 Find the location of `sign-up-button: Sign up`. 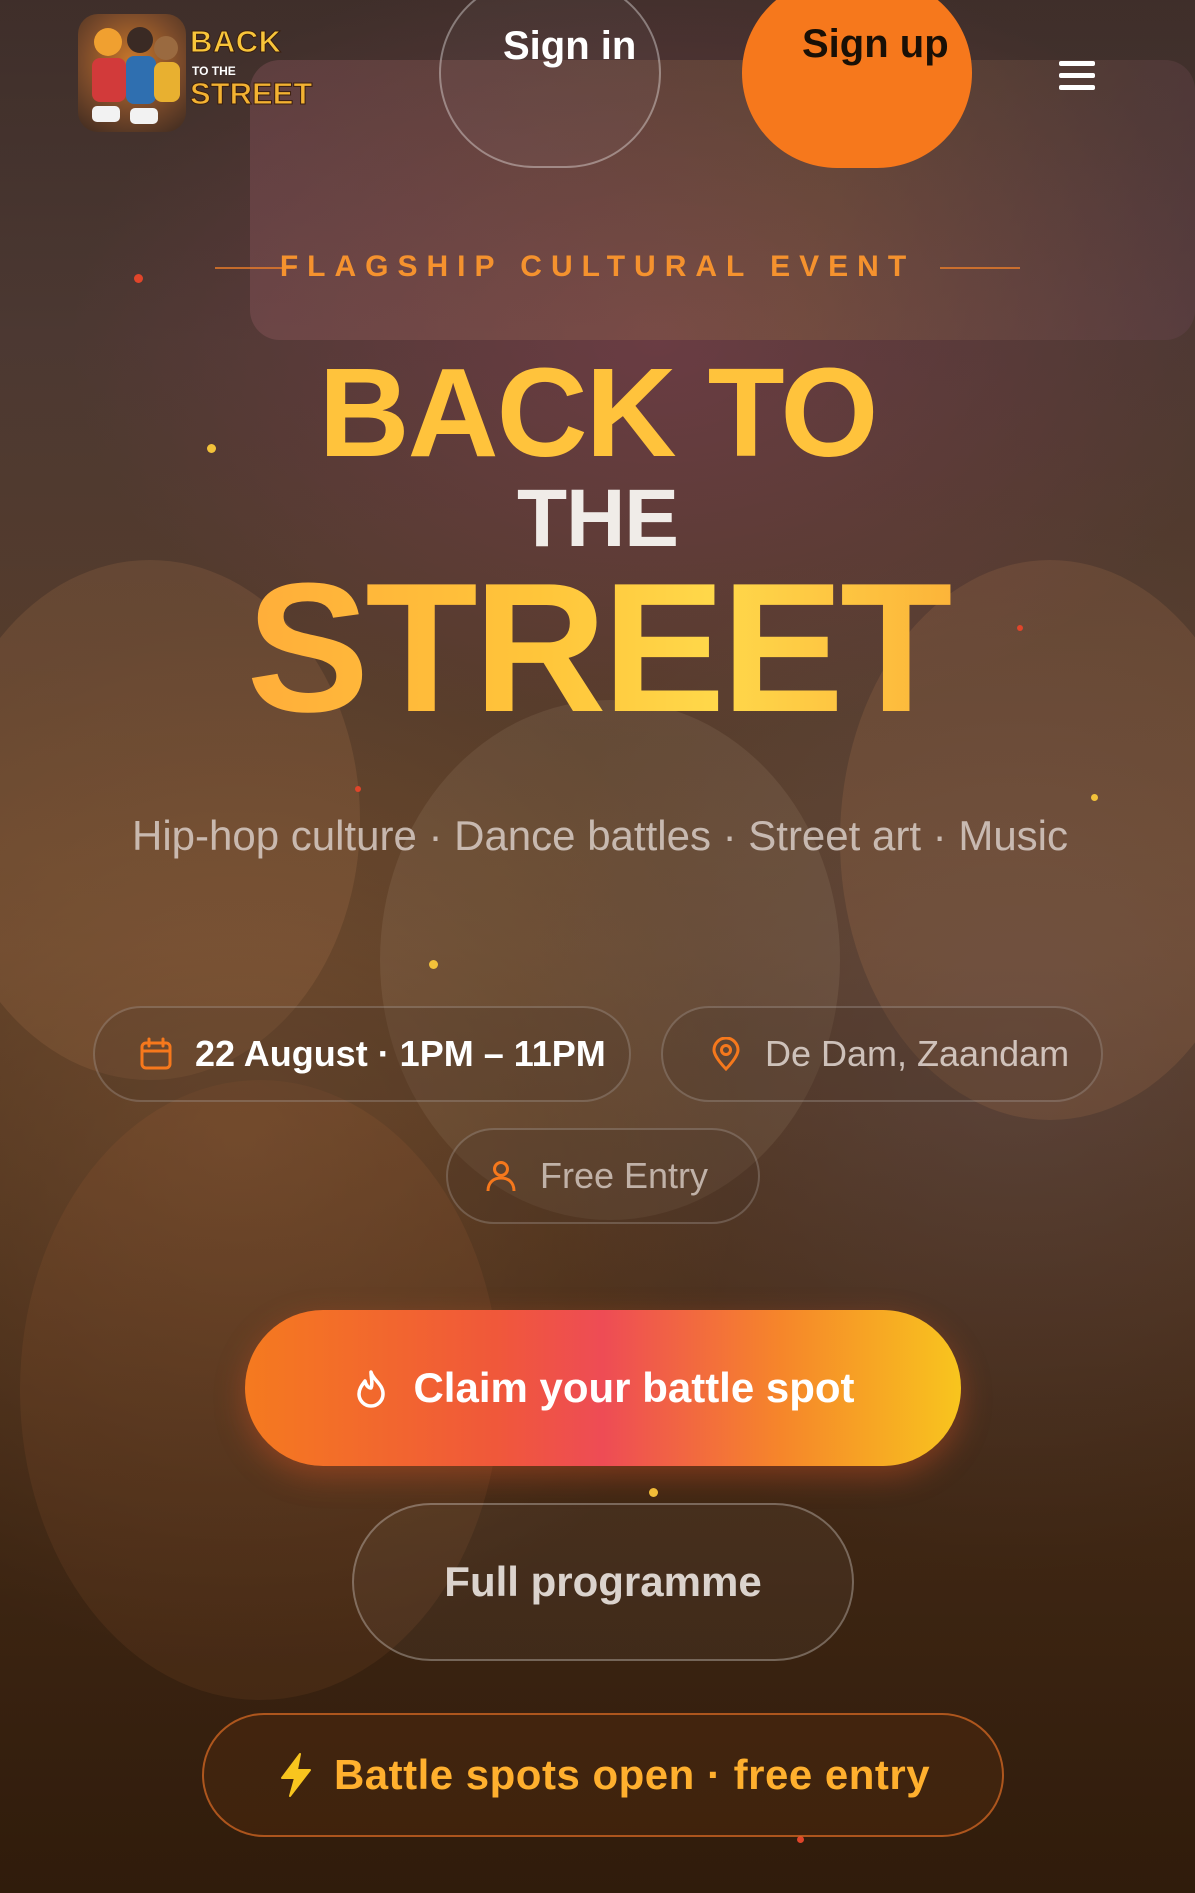

sign-up-button: Sign up is located at coordinates (857, 84).